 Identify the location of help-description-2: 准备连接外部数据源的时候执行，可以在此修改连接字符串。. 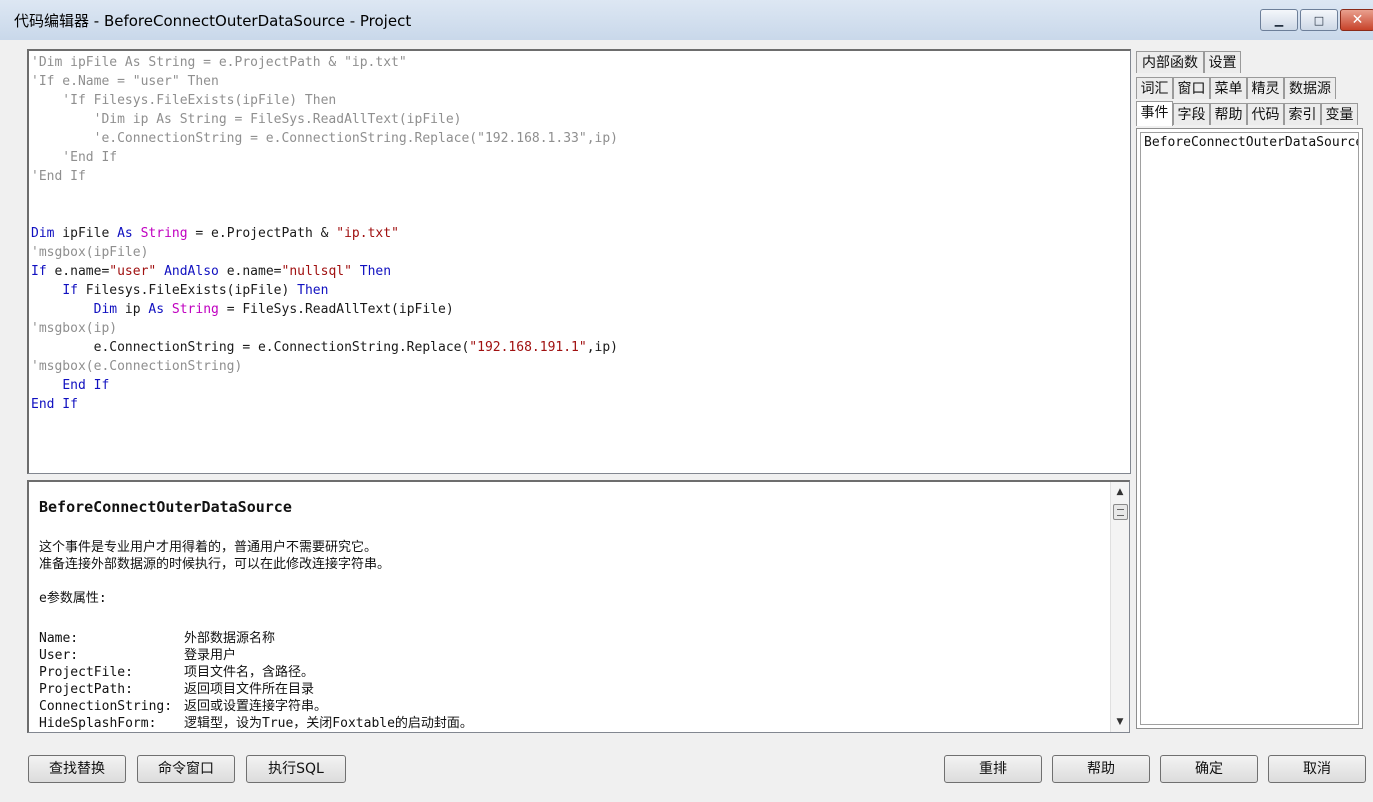
(215, 564).